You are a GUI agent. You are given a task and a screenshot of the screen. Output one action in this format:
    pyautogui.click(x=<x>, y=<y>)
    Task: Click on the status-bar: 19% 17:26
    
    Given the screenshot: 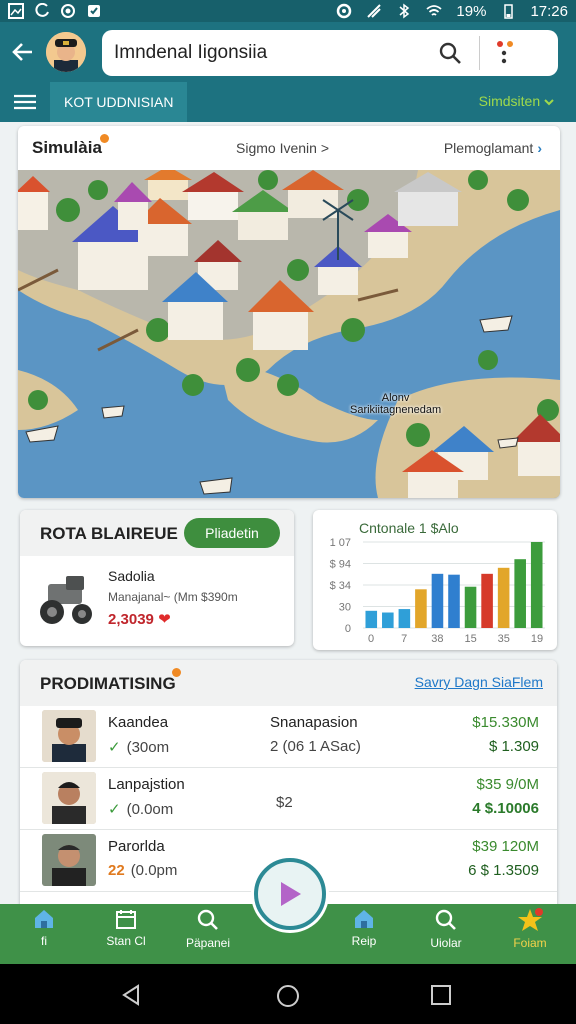 What is the action you would take?
    pyautogui.click(x=288, y=11)
    